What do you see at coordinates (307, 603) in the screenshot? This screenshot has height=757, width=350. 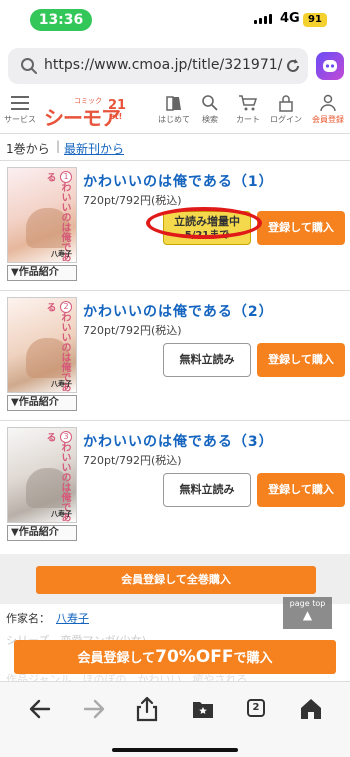 I see `page-top-label: page top` at bounding box center [307, 603].